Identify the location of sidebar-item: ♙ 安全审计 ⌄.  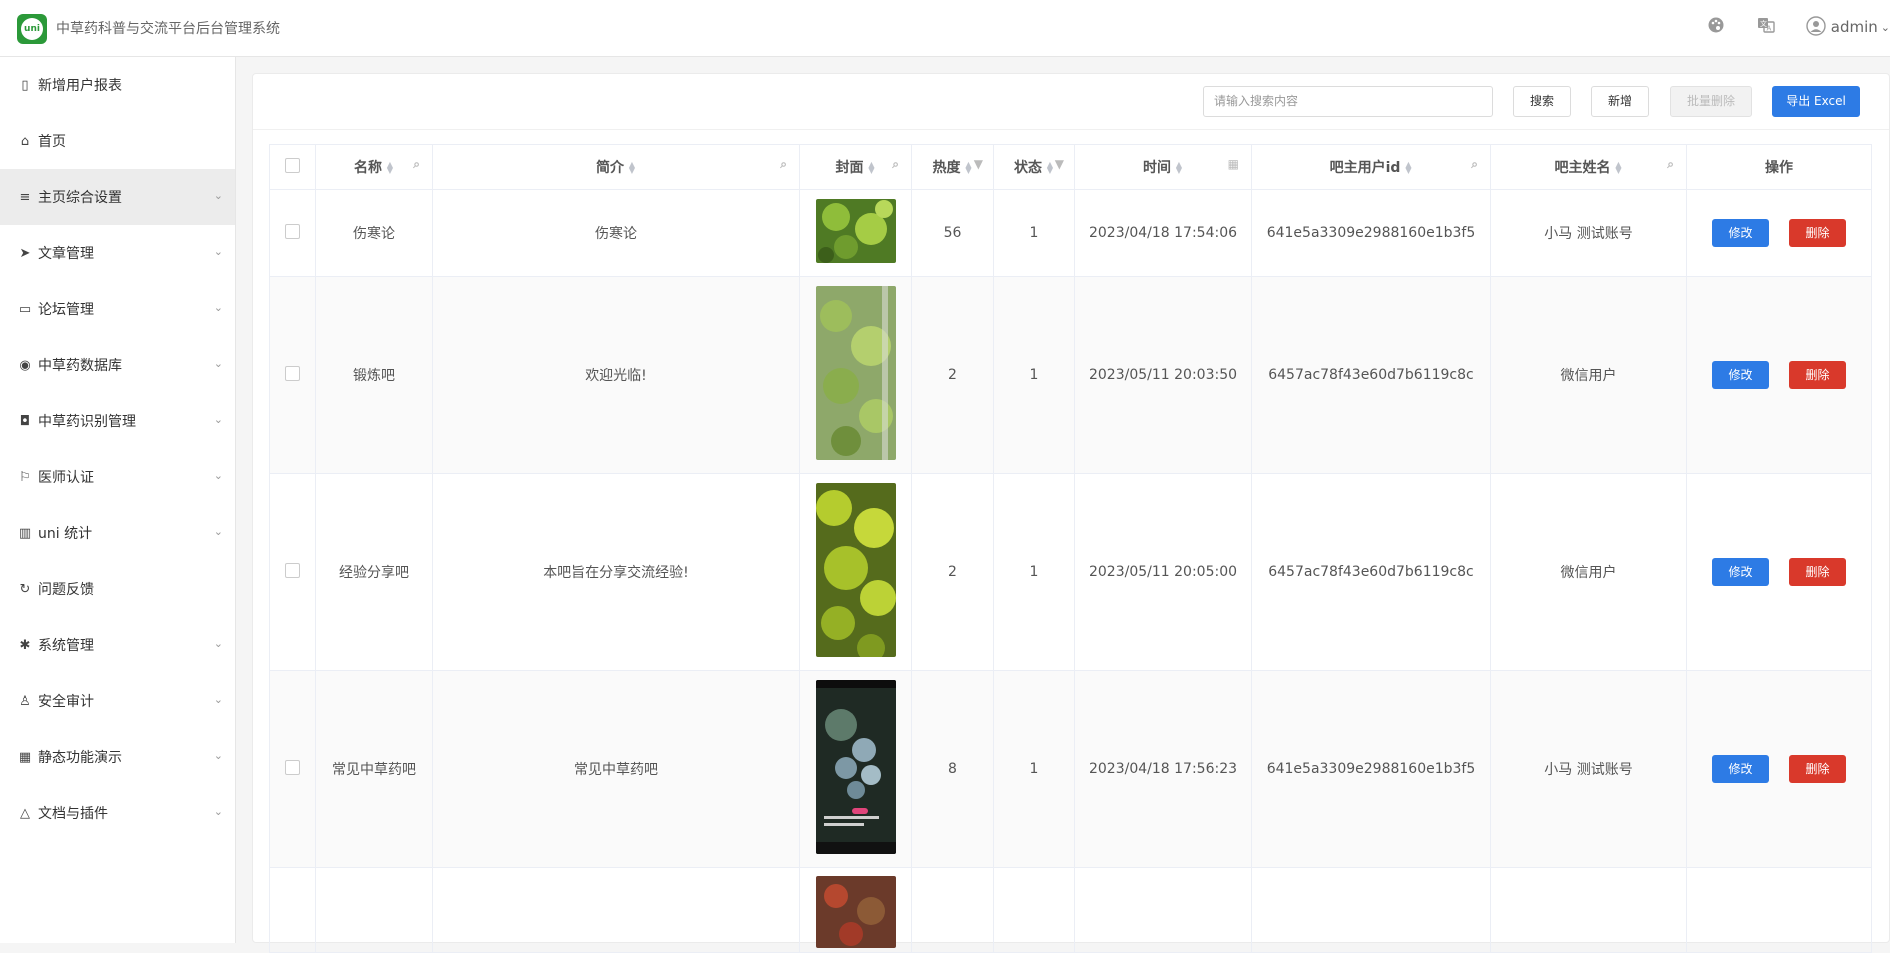
(117, 701).